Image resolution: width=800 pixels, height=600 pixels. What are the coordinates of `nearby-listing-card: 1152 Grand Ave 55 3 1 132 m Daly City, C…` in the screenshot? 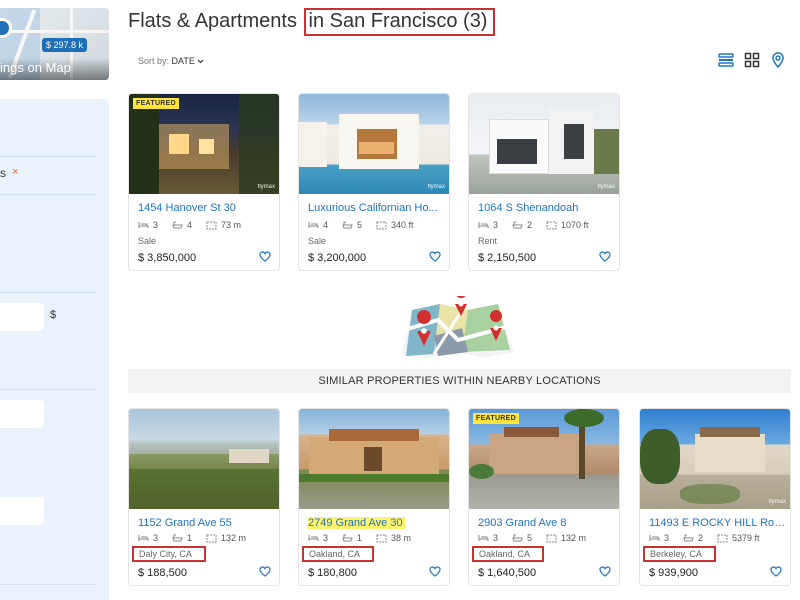 It's located at (204, 497).